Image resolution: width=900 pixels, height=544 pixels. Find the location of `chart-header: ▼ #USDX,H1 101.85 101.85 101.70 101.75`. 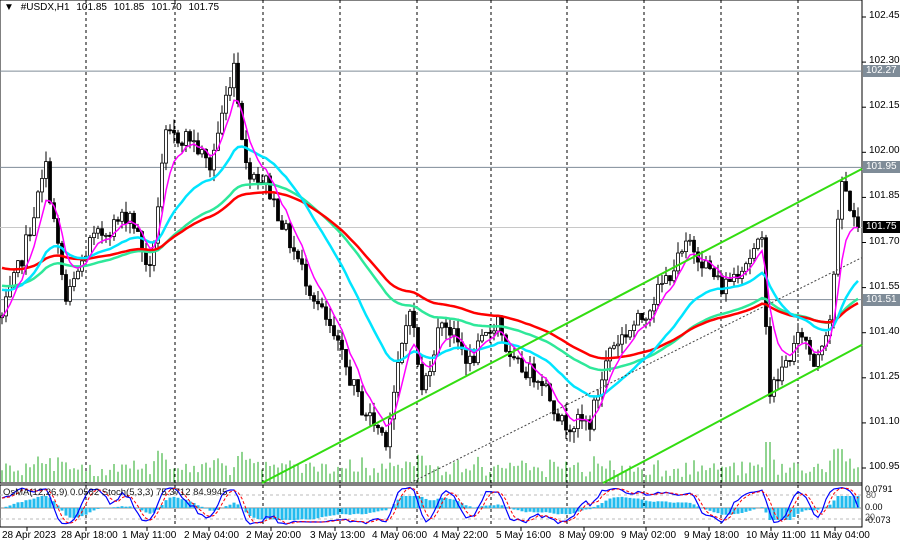

chart-header: ▼ #USDX,H1 101.85 101.85 101.70 101.75 is located at coordinates (113, 7).